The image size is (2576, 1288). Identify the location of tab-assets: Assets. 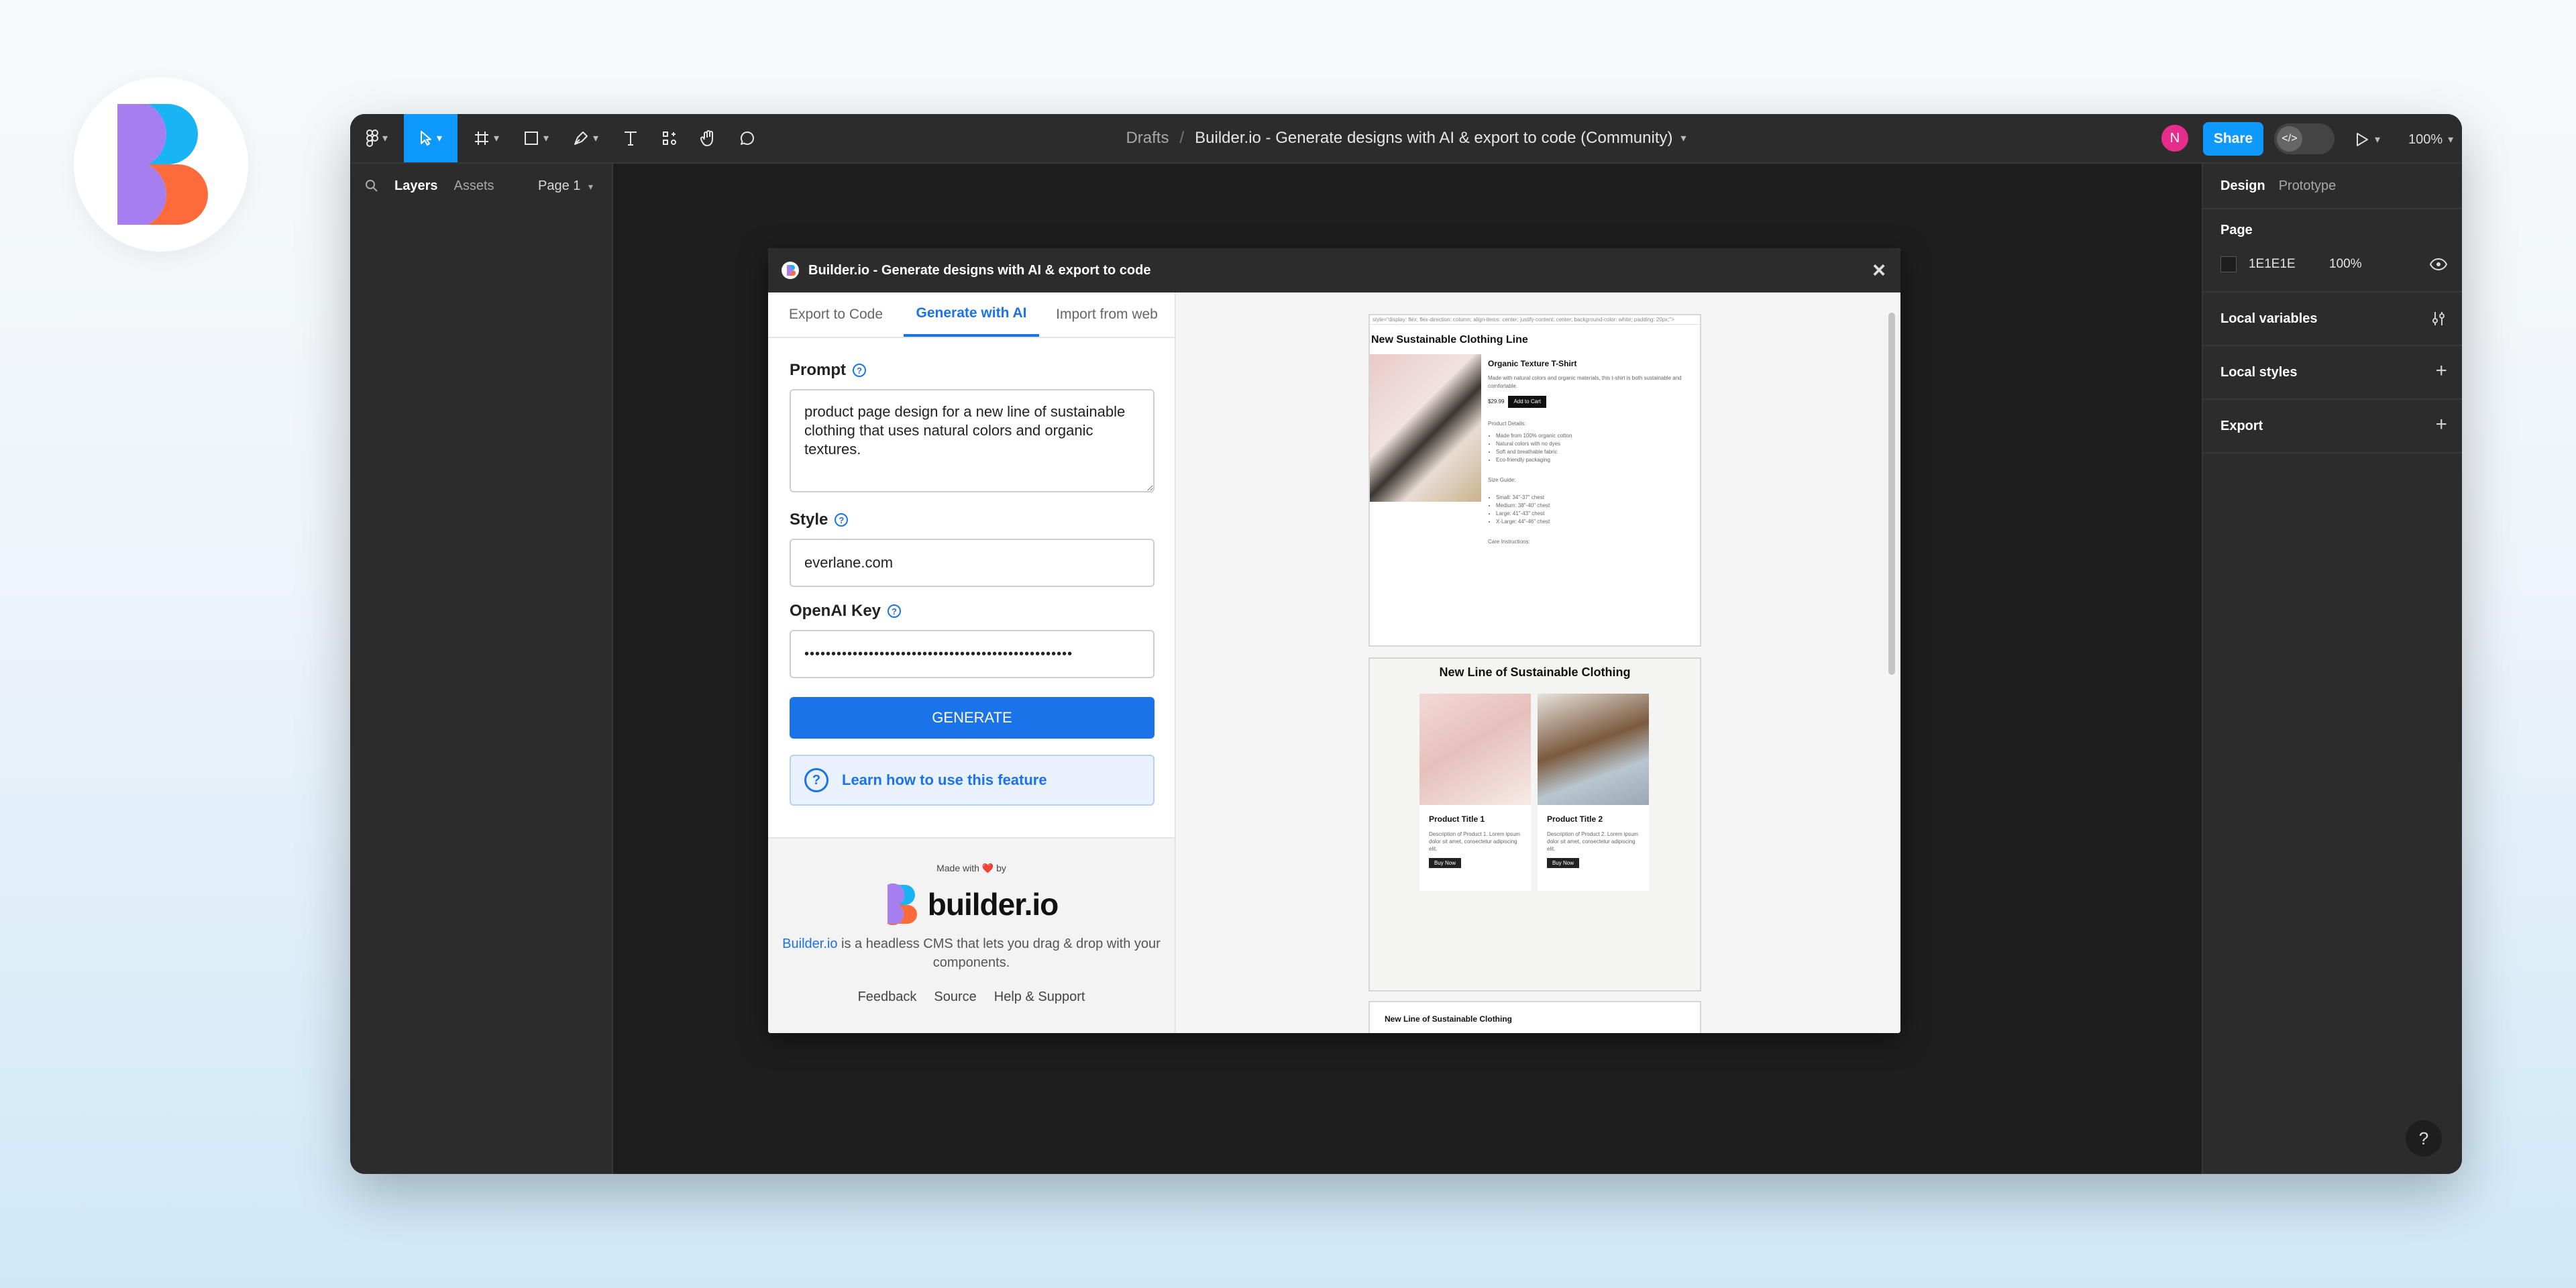
(474, 186).